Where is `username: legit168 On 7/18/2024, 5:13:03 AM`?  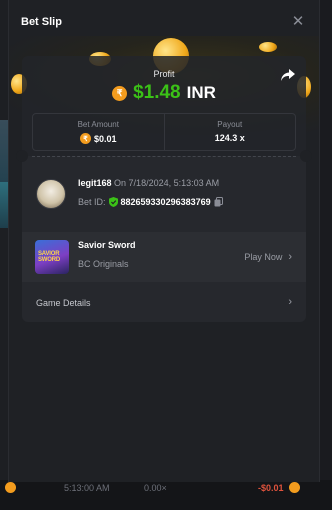
username: legit168 On 7/18/2024, 5:13:03 AM is located at coordinates (148, 183).